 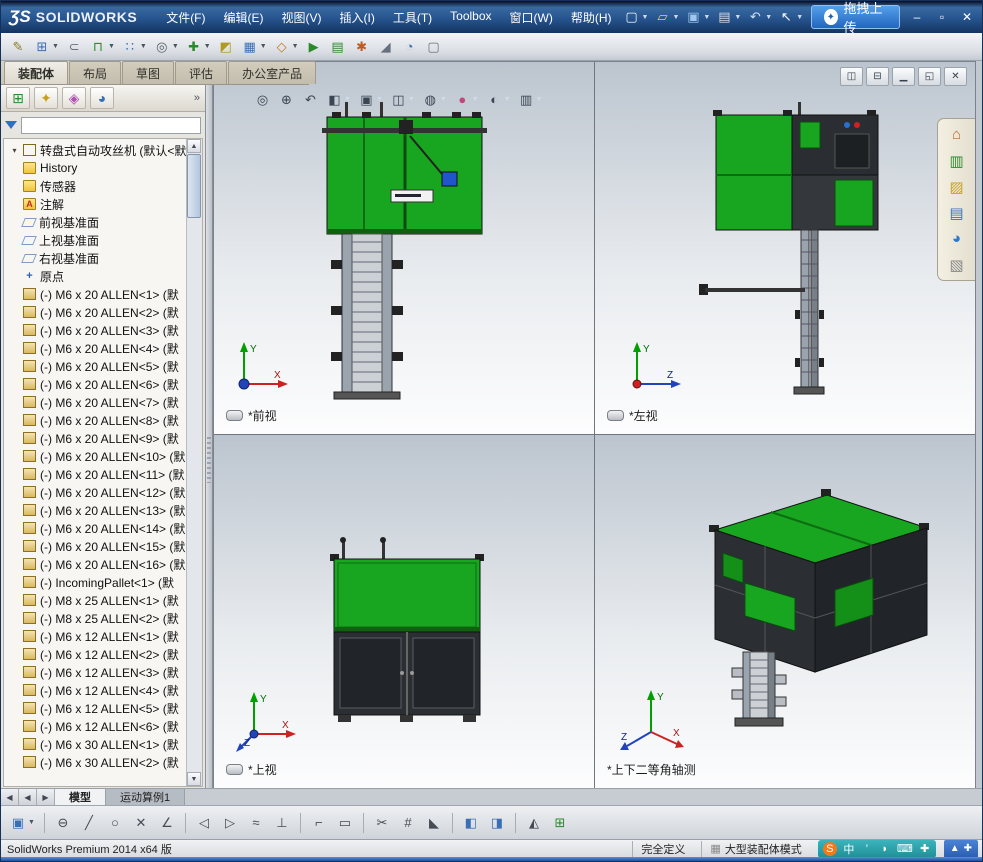 I want to click on manager-tab-overflow: », so click(x=197, y=98).